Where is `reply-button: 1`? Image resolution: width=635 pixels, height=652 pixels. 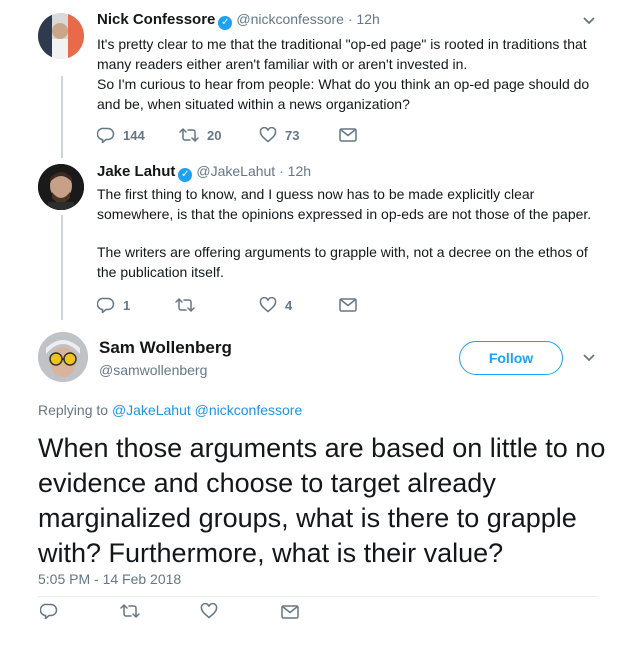
reply-button: 1 is located at coordinates (113, 305).